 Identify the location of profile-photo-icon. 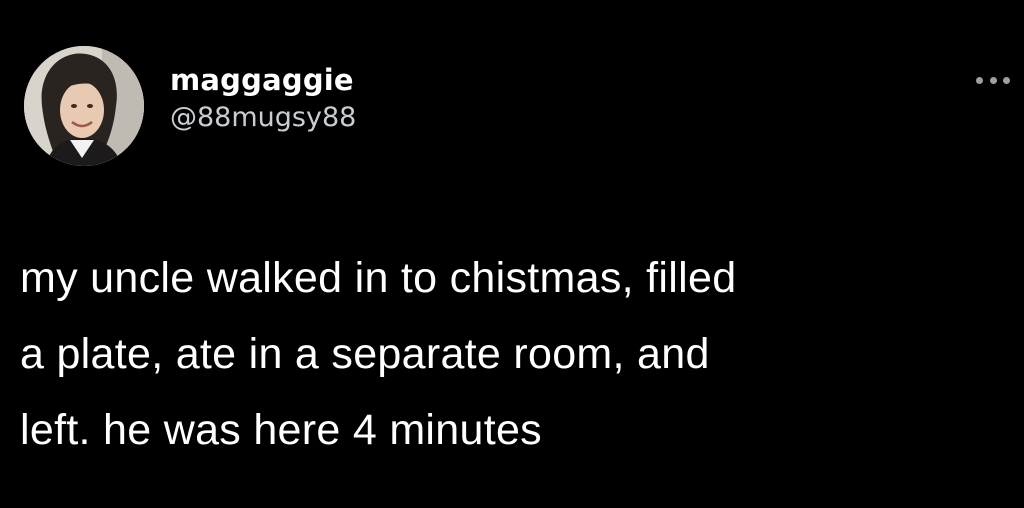
(84, 106).